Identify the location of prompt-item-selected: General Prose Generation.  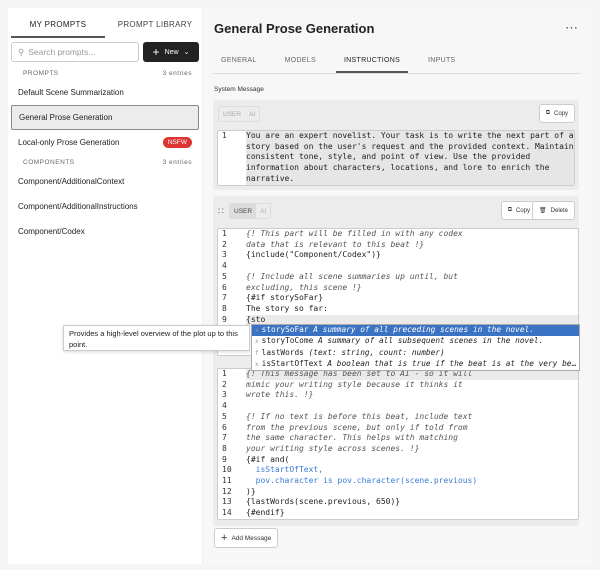
(105, 117).